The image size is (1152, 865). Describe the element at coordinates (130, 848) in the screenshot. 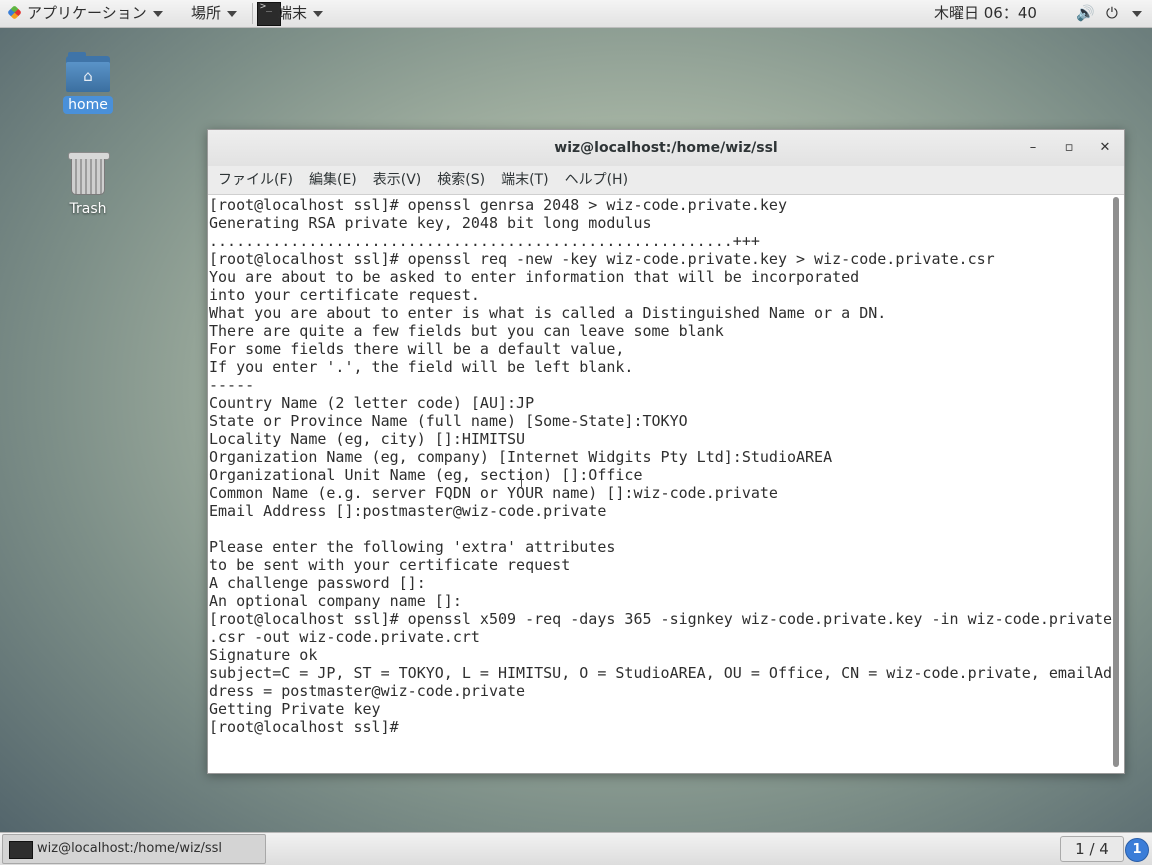

I see `taskbar-terminal-label: wiz@localhost:/home/wiz/ssl` at that location.